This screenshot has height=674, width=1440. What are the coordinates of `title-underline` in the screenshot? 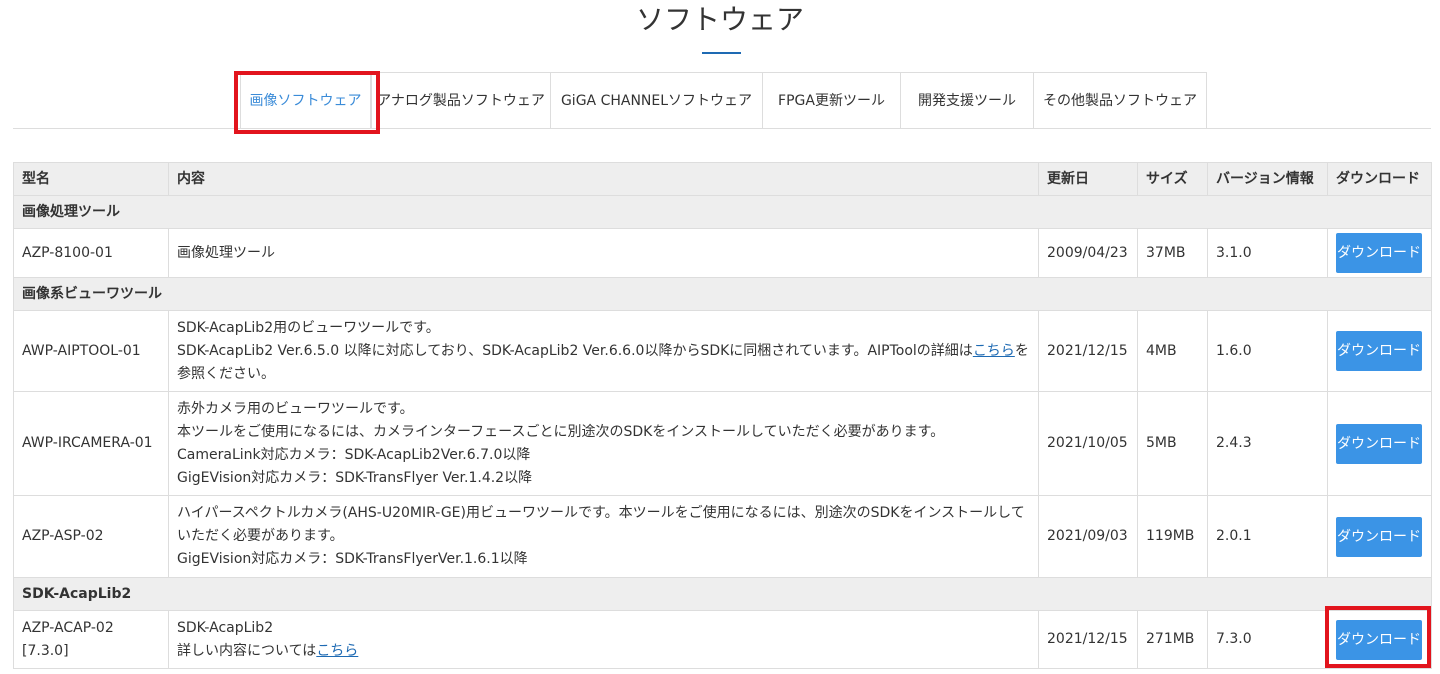 It's located at (721, 53).